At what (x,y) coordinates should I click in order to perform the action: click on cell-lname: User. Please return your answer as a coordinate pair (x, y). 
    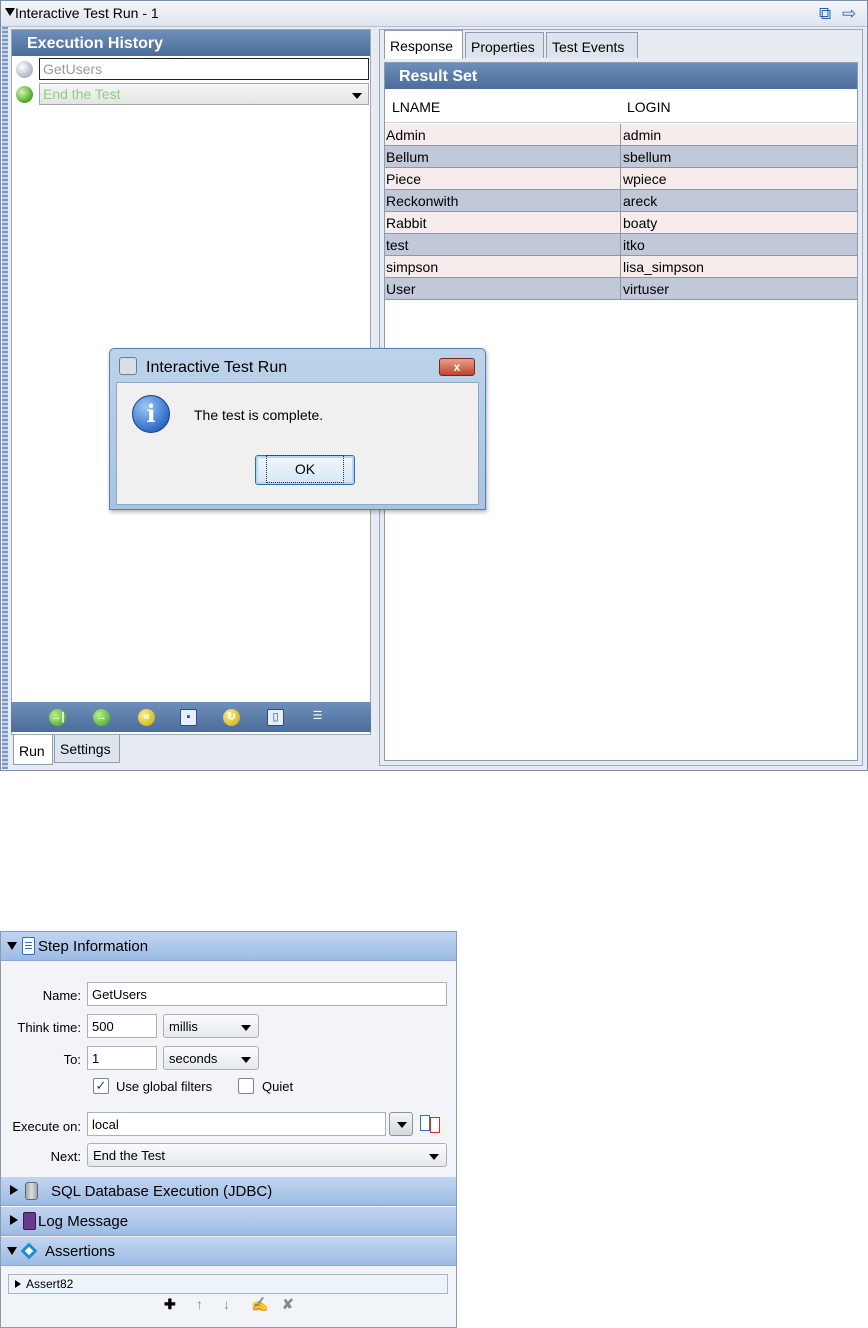
    Looking at the image, I should click on (401, 289).